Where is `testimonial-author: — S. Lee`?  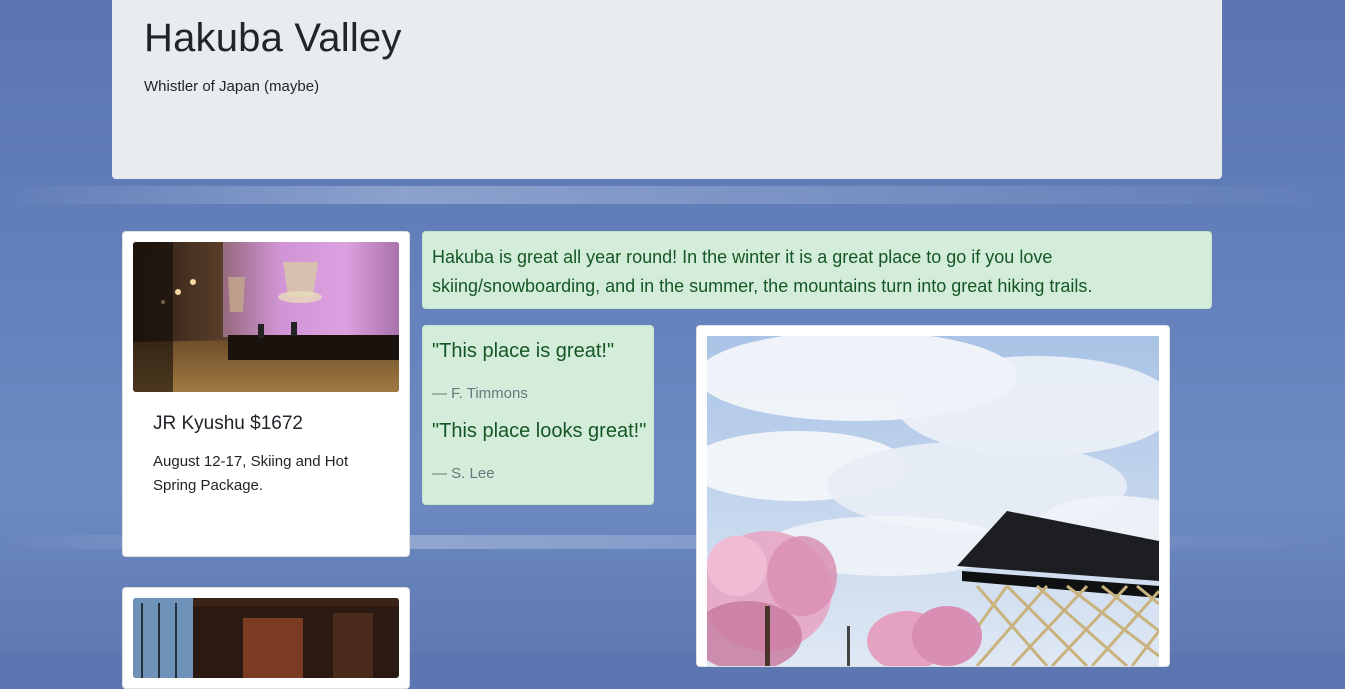
testimonial-author: — S. Lee is located at coordinates (463, 473).